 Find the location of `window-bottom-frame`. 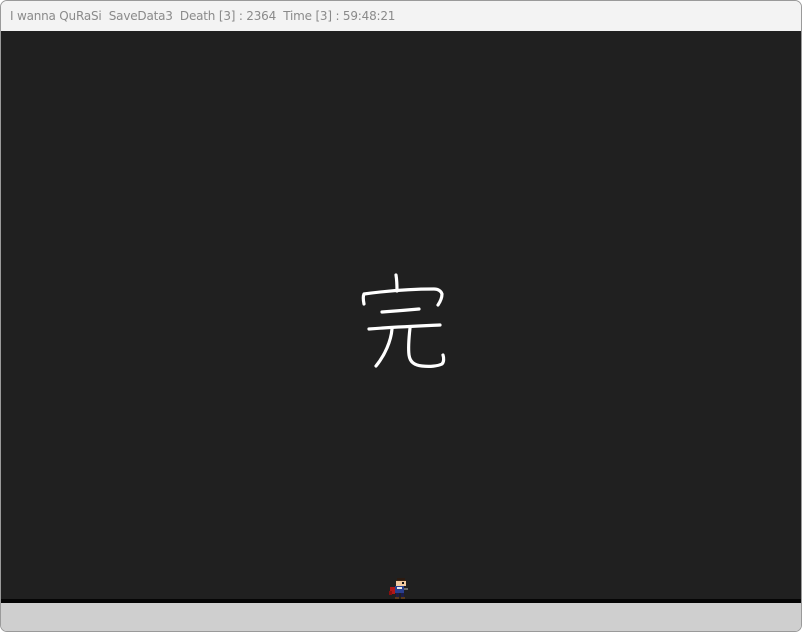

window-bottom-frame is located at coordinates (401, 617).